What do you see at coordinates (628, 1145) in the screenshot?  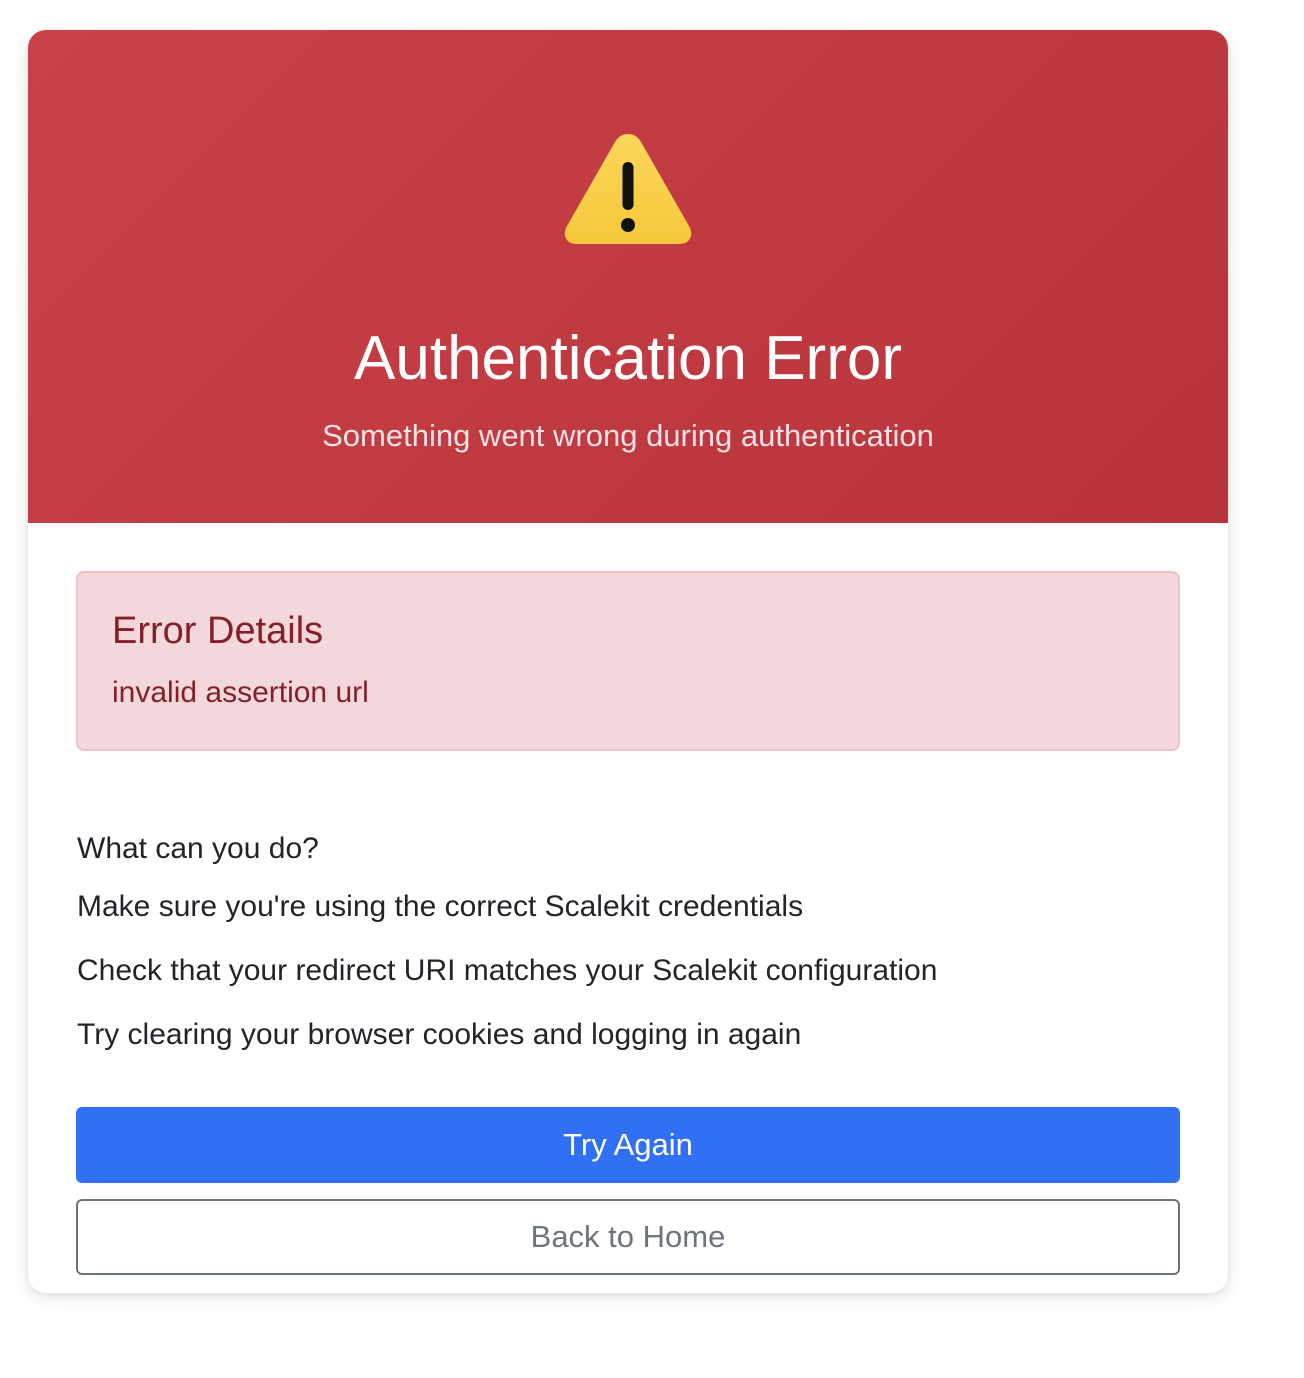 I see `try-again-button: Try Again` at bounding box center [628, 1145].